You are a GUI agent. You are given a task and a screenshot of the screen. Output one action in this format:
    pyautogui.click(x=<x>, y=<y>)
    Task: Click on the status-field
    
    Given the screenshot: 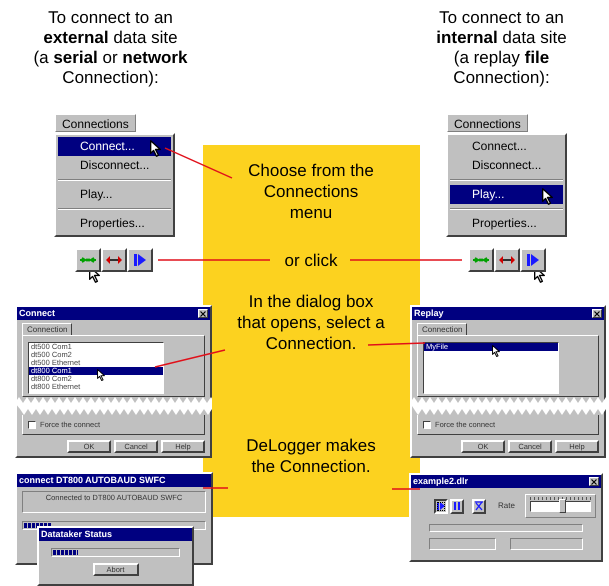 What is the action you would take?
    pyautogui.click(x=462, y=544)
    